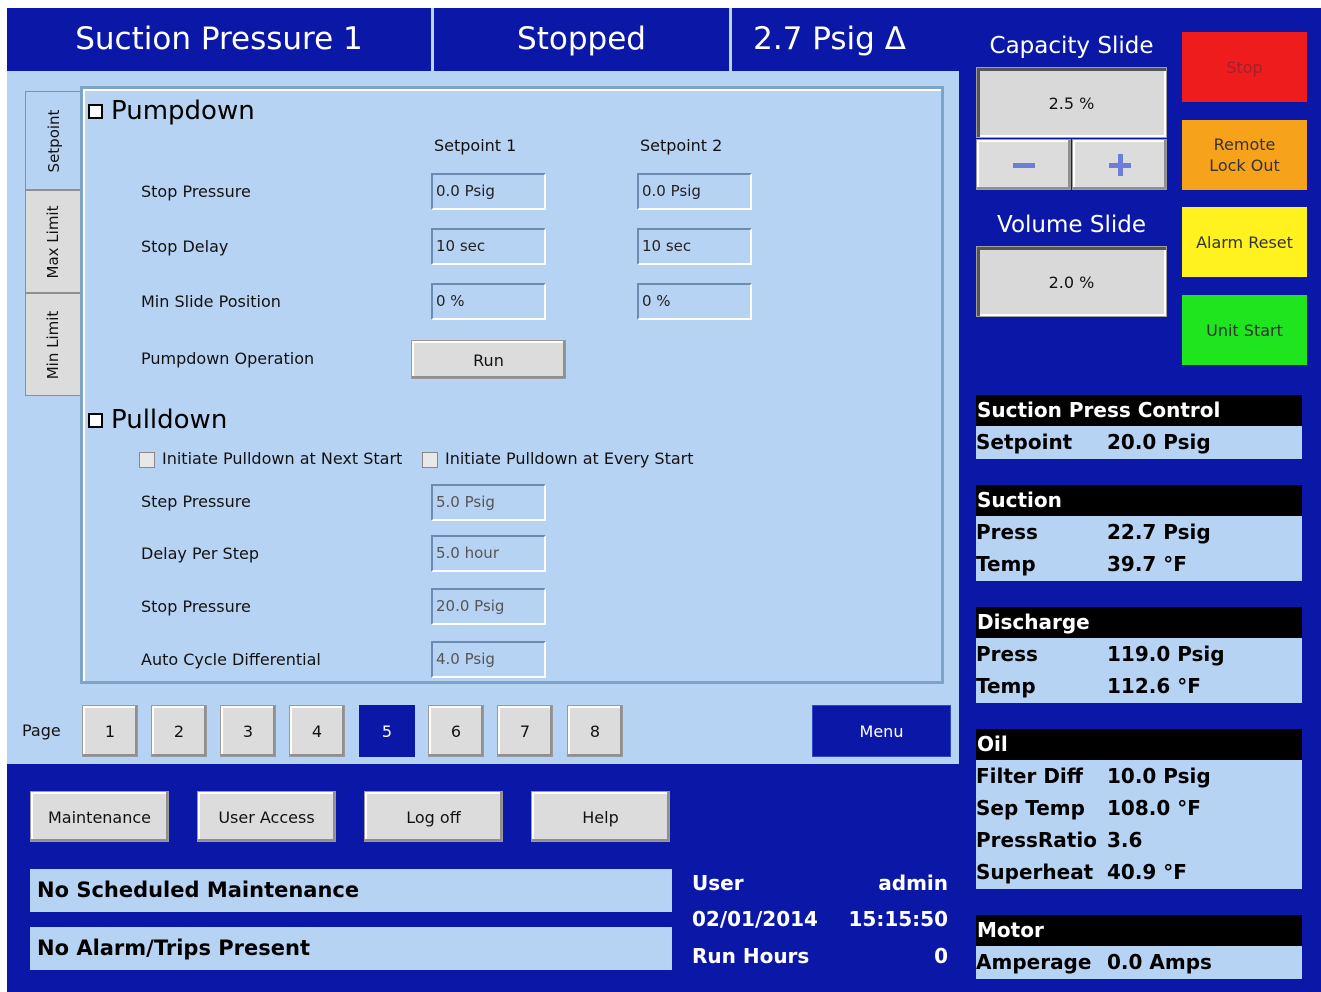  Describe the element at coordinates (898, 919) in the screenshot. I see `time-display: 15:15:50` at that location.